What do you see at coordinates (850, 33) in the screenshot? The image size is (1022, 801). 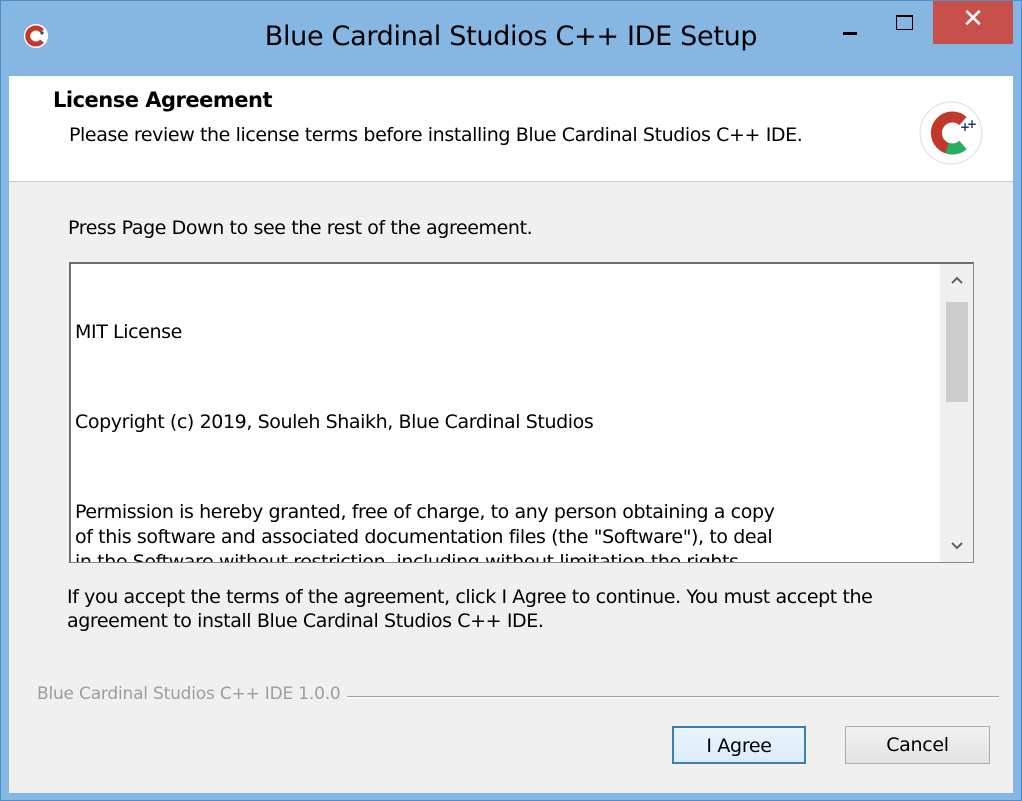 I see `minimize-icon` at bounding box center [850, 33].